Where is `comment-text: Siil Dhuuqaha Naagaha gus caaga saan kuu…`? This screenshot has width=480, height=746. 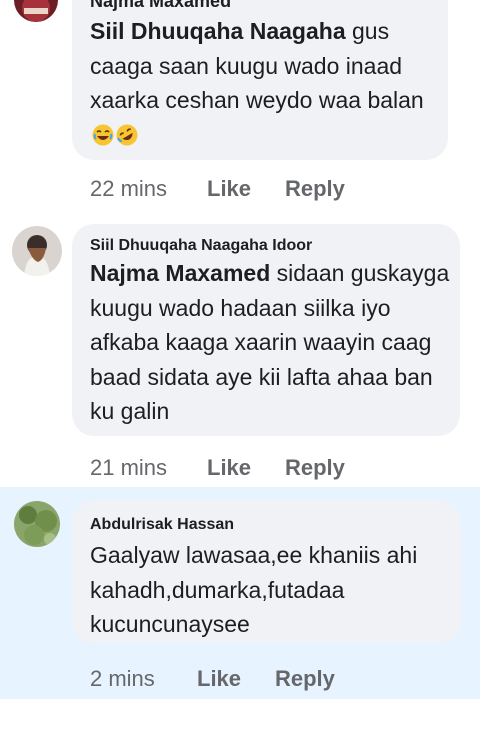 comment-text: Siil Dhuuqaha Naagaha gus caaga saan kuu… is located at coordinates (262, 83).